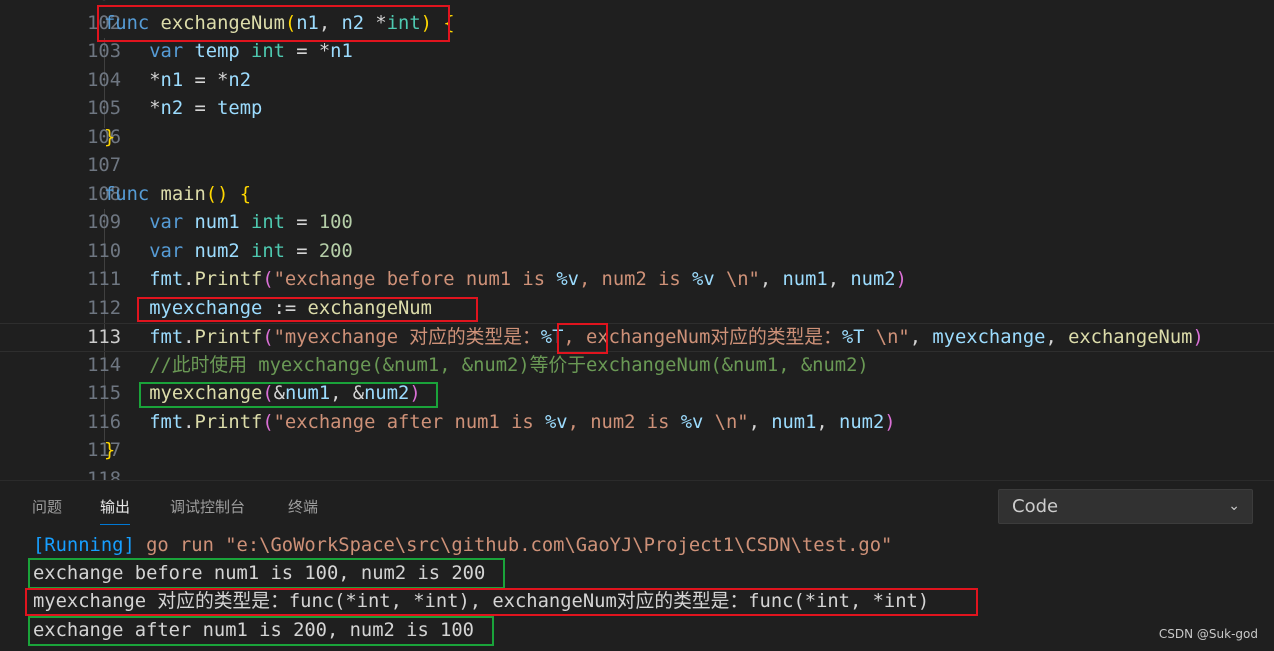 This screenshot has height=651, width=1274. I want to click on code-line: 106}, so click(637, 138).